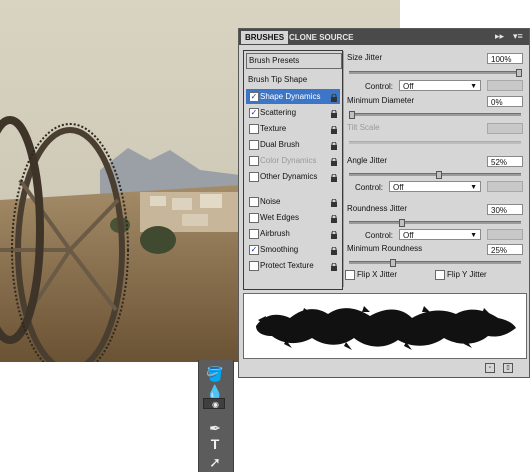 The width and height of the screenshot is (530, 472). I want to click on control-label-2: Control:, so click(369, 187).